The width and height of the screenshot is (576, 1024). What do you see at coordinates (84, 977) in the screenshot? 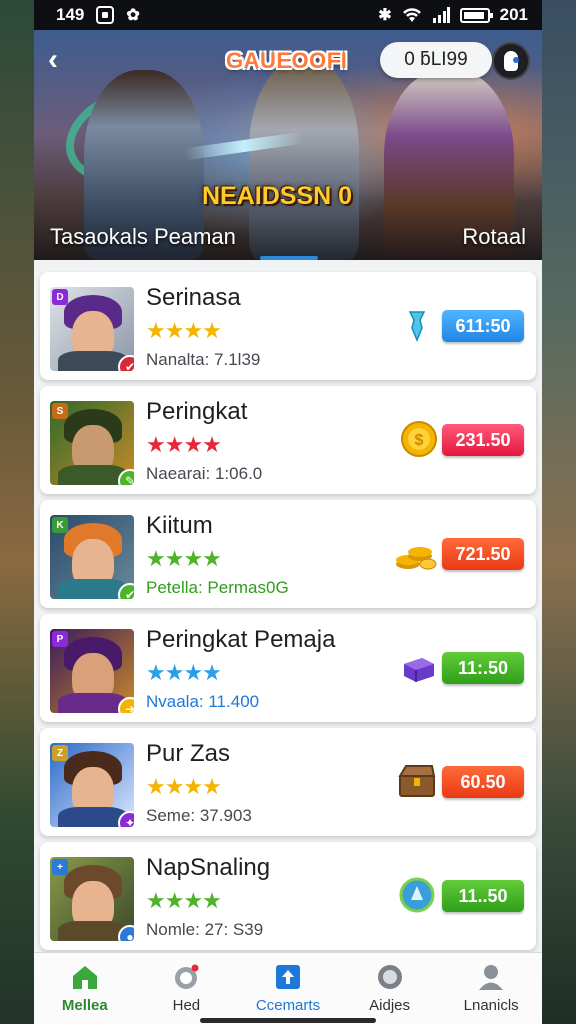
I see `home-icon` at bounding box center [84, 977].